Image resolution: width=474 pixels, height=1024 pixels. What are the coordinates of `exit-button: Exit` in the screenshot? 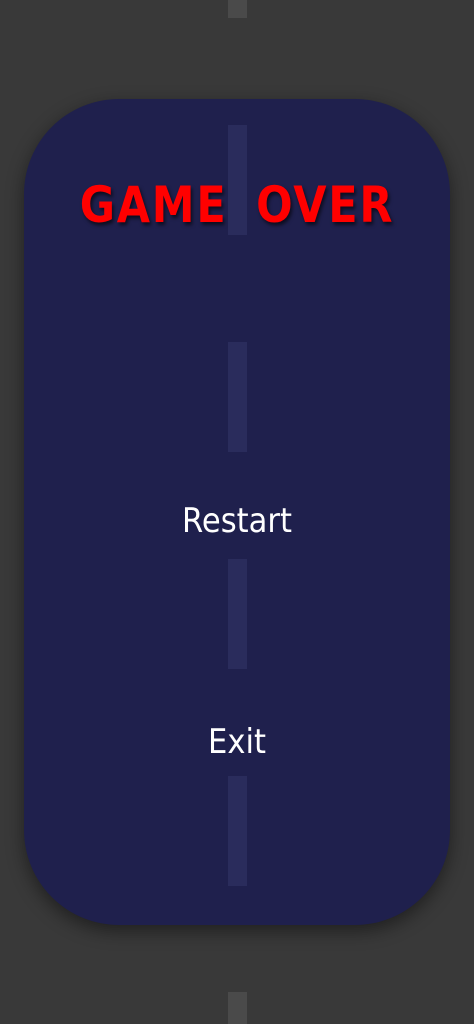 It's located at (237, 742).